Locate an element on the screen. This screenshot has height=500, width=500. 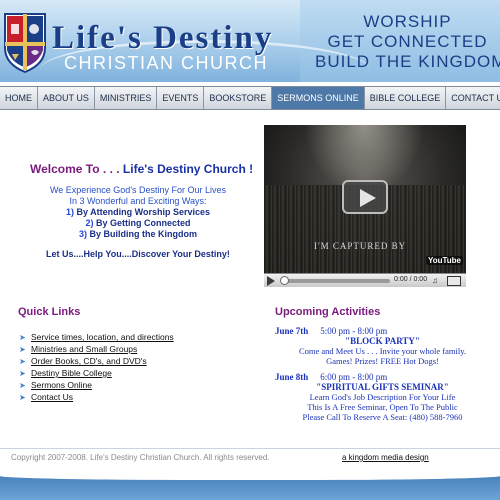
welcome-prefix: Welcome To . . . is located at coordinates (76, 169).